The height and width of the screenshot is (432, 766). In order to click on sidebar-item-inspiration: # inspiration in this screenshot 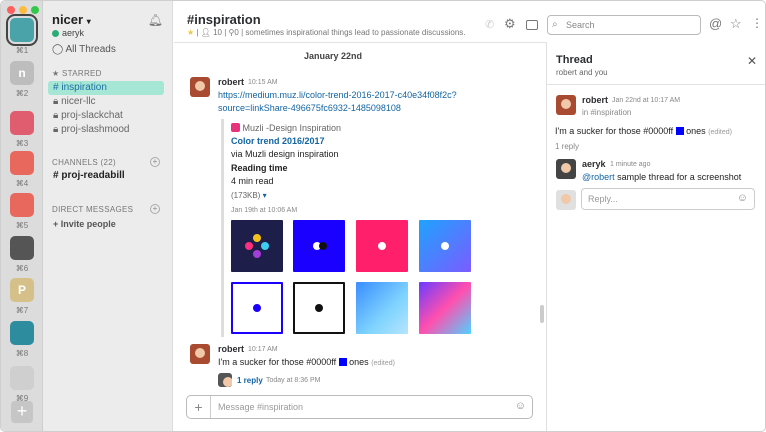, I will do `click(106, 88)`.